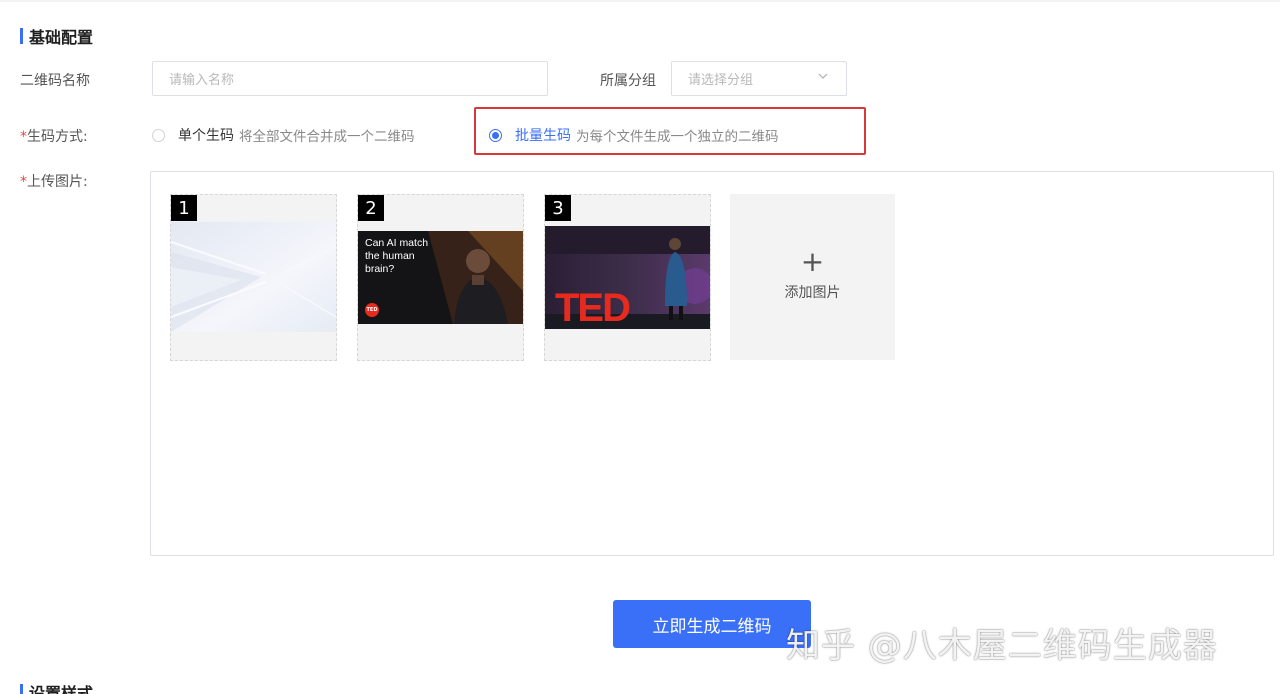  I want to click on radio-single: 单个生码 将全部文件合并成一个二维码, so click(283, 135).